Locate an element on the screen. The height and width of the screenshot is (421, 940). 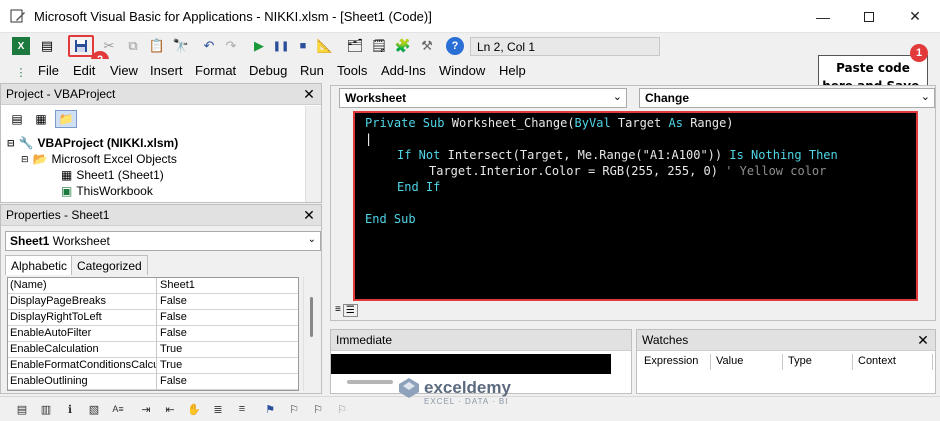
menu-add-ins: Add-Ins is located at coordinates (403, 70).